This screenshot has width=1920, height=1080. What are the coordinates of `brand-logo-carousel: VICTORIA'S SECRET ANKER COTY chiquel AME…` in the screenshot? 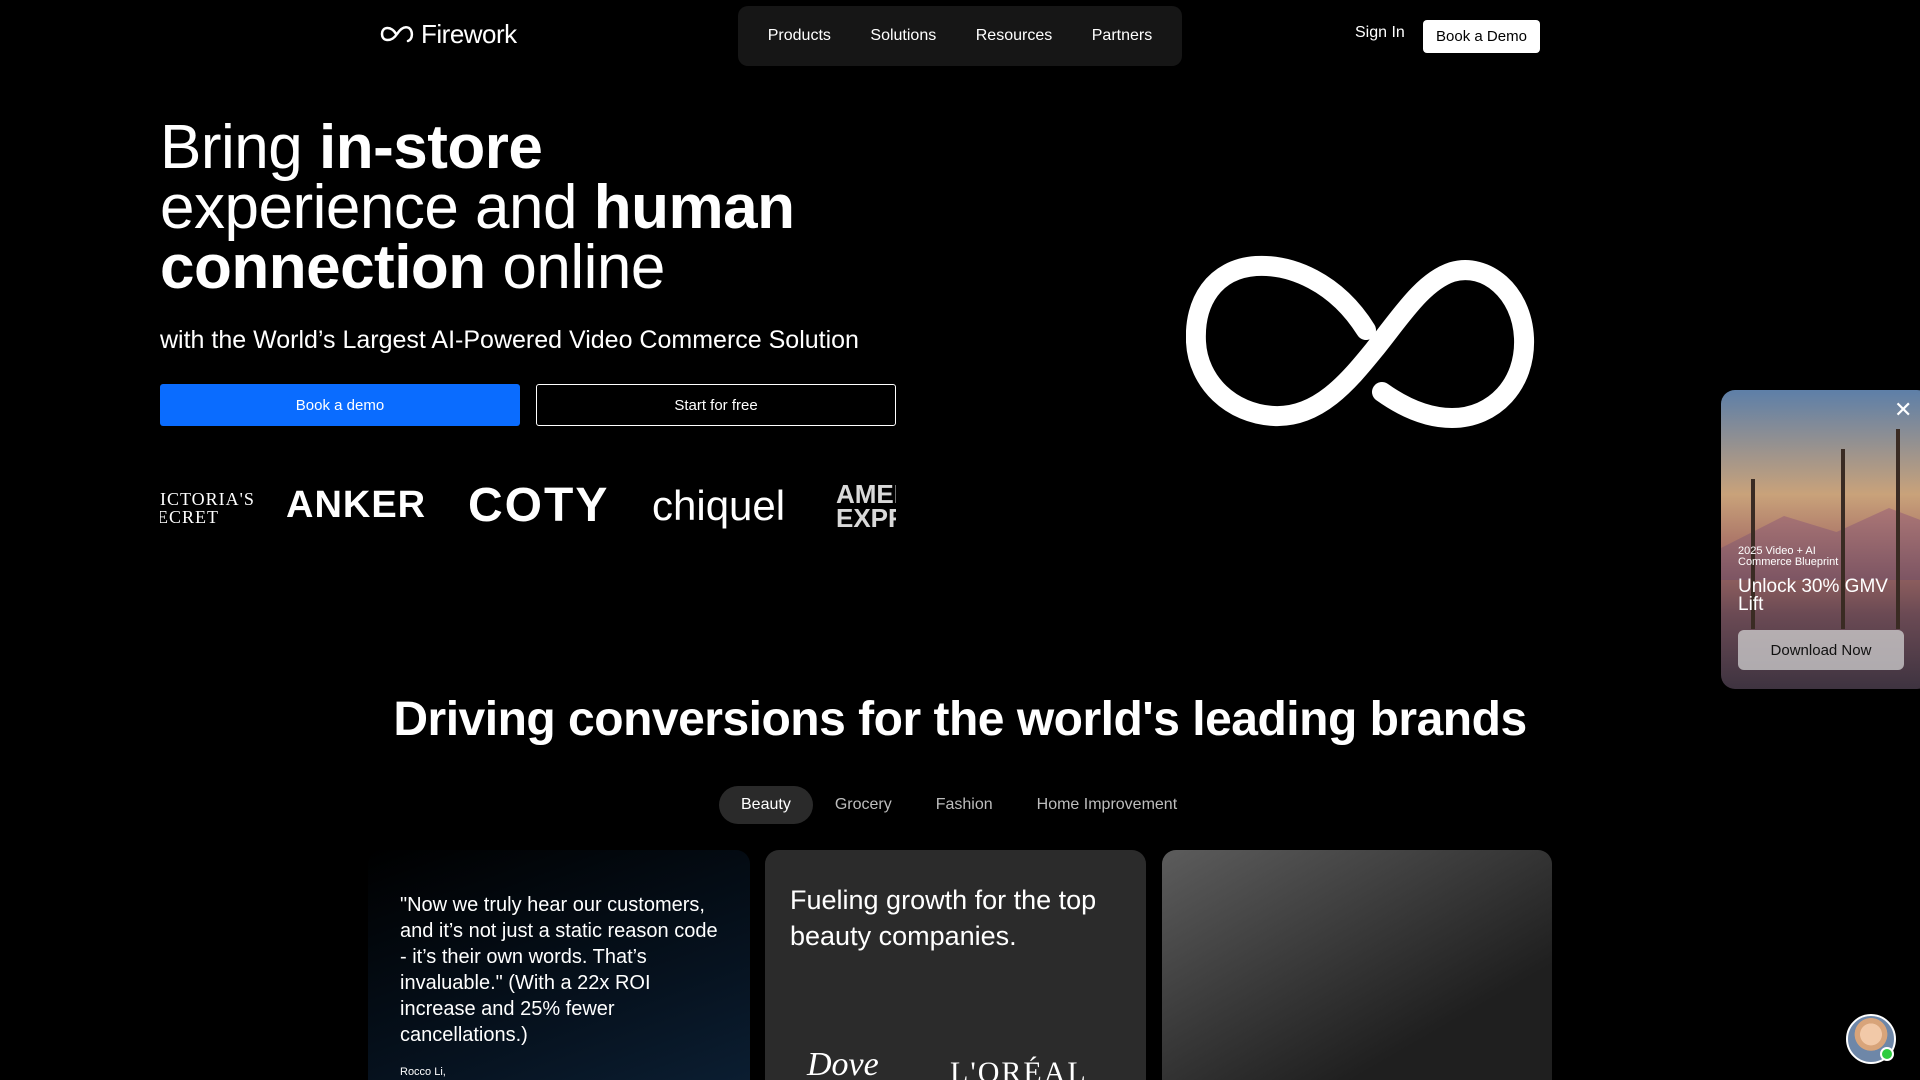 It's located at (528, 507).